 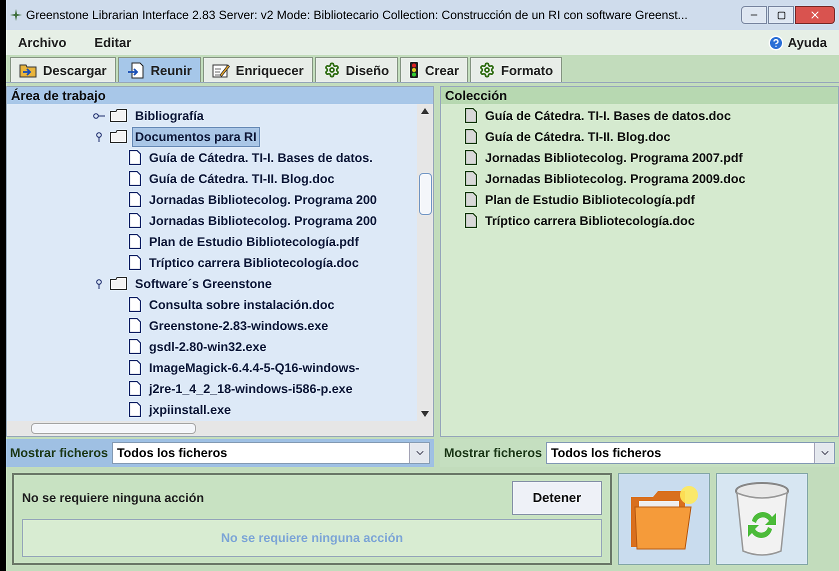 I want to click on vertical-scrollbar, so click(x=425, y=262).